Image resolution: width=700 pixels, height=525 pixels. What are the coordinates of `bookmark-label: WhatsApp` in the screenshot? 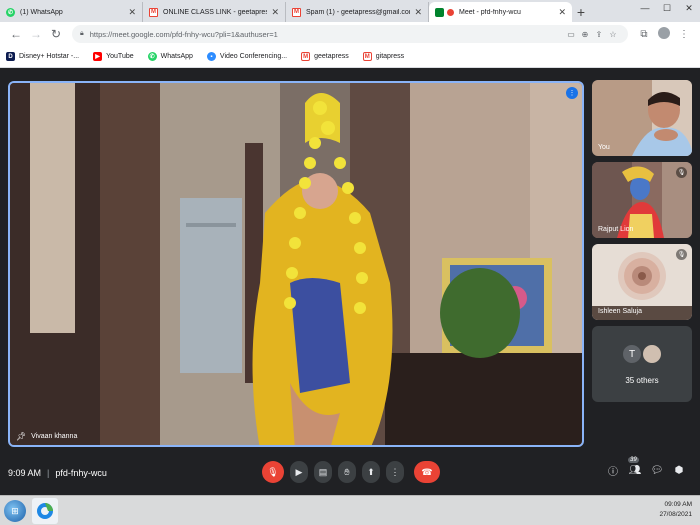 It's located at (176, 56).